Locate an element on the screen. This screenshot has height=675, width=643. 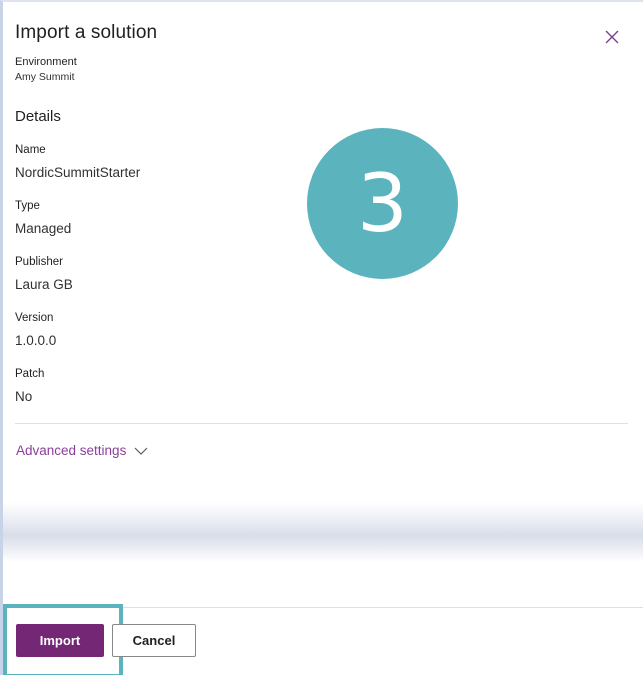
close-button is located at coordinates (612, 37).